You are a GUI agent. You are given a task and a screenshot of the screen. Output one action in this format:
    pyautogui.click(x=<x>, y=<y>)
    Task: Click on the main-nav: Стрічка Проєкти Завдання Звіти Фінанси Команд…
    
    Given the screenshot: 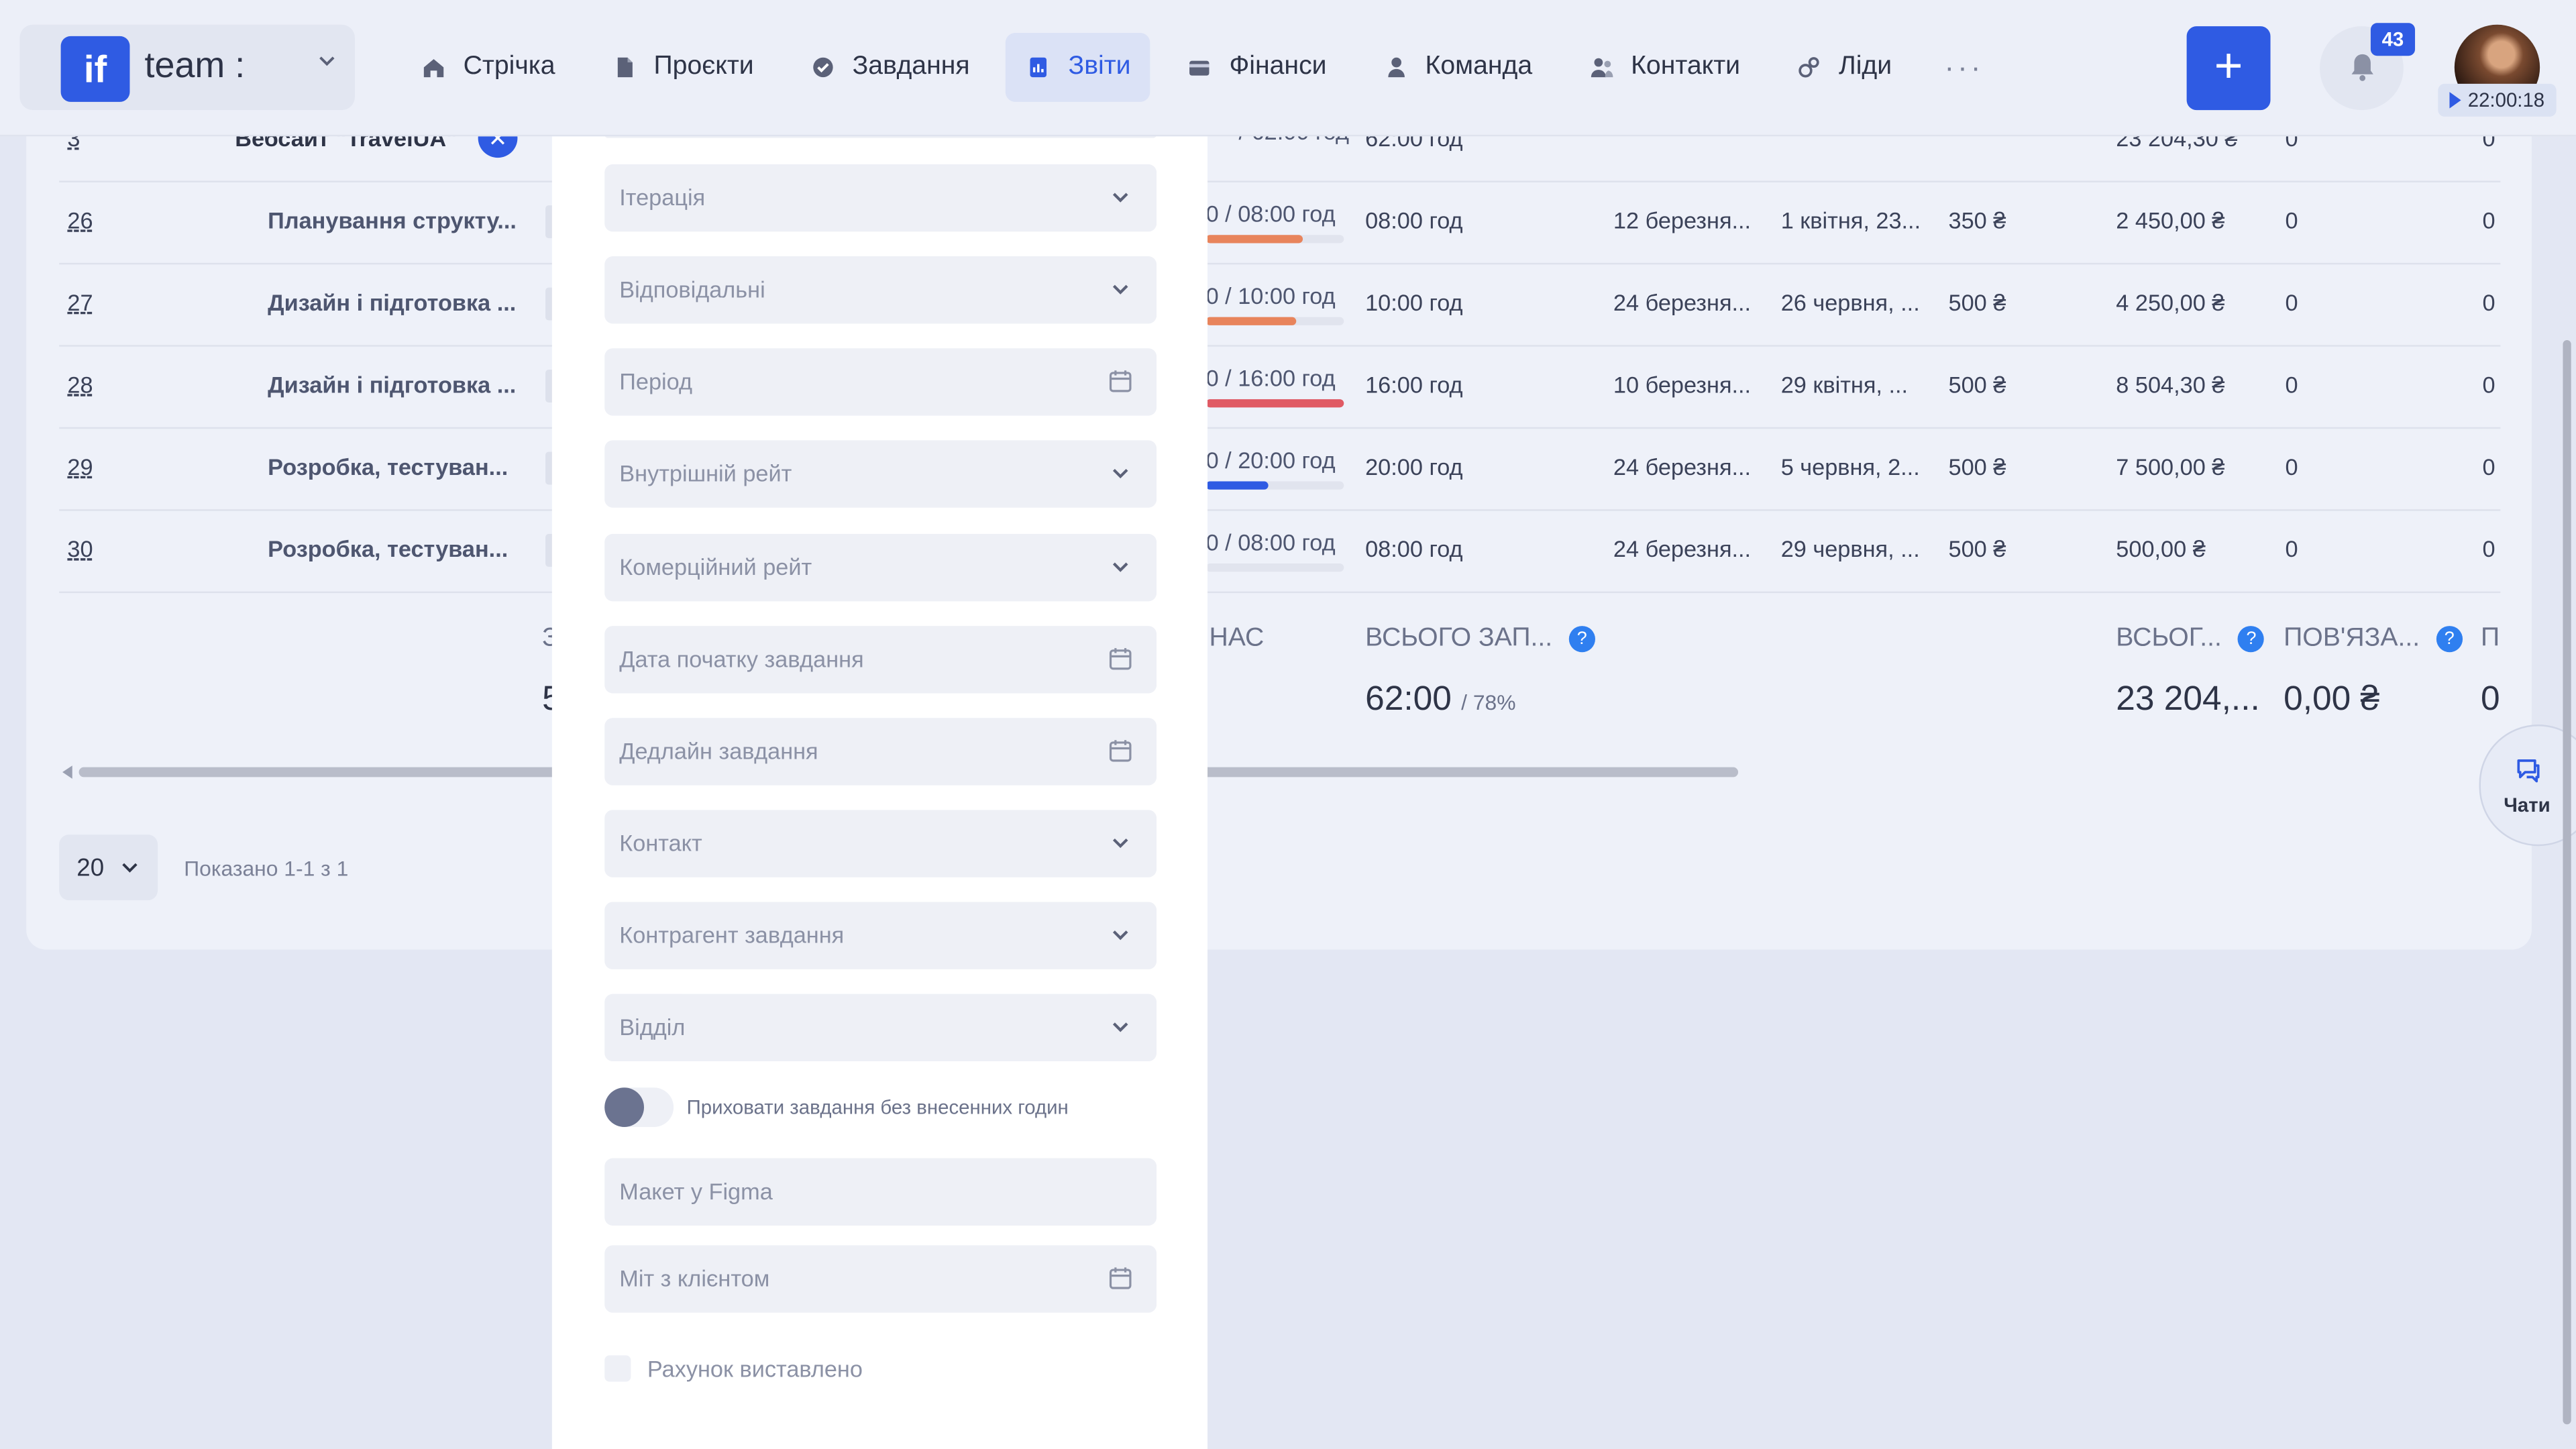 What is the action you would take?
    pyautogui.click(x=1200, y=67)
    